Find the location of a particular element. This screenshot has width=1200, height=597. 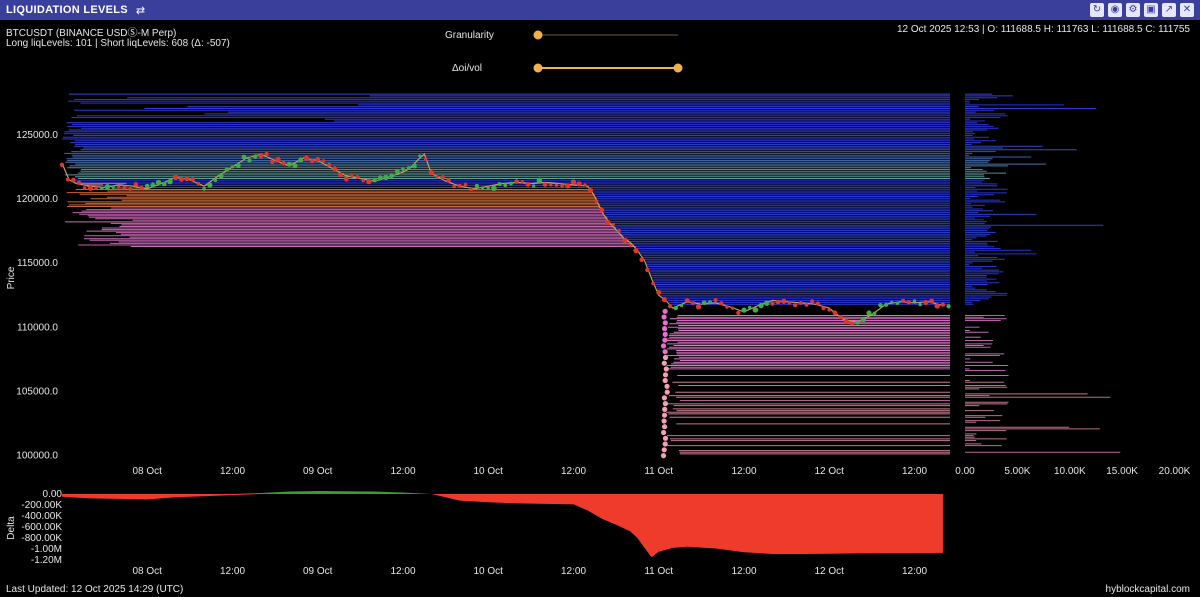

delta-time-tick-label: 09 Oct is located at coordinates (318, 571).